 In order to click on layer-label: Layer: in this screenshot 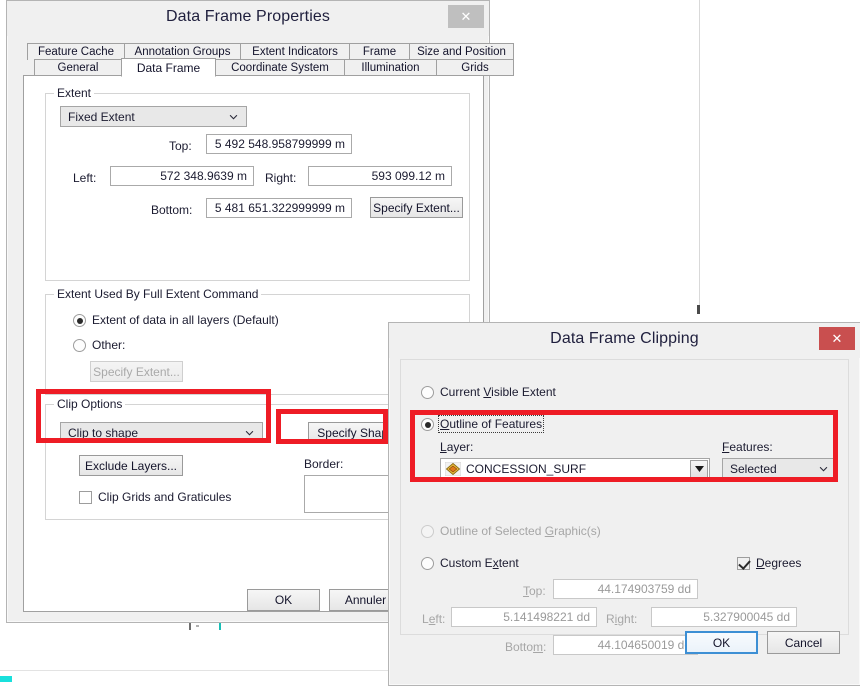, I will do `click(457, 447)`.